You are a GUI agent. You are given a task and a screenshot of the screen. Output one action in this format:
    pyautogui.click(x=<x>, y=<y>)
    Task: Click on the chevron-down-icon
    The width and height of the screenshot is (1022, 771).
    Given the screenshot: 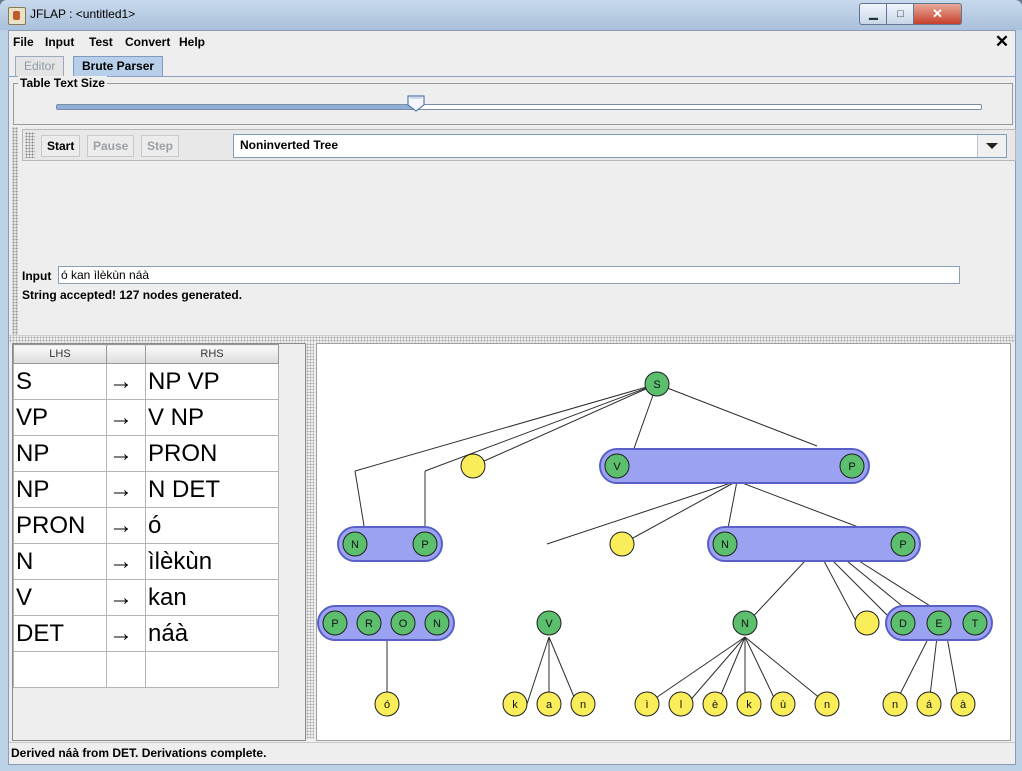 What is the action you would take?
    pyautogui.click(x=991, y=146)
    